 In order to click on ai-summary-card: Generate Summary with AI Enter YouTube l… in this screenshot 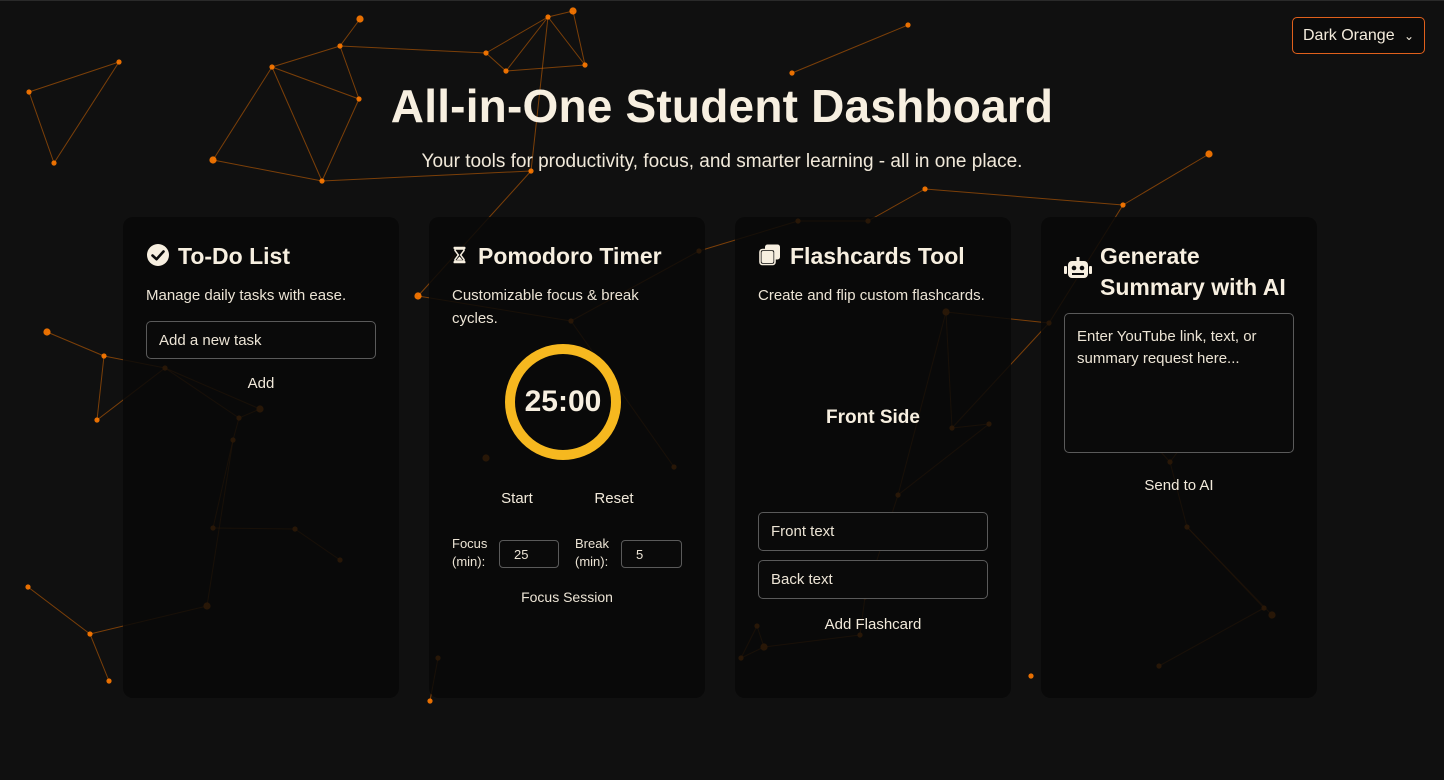, I will do `click(1179, 457)`.